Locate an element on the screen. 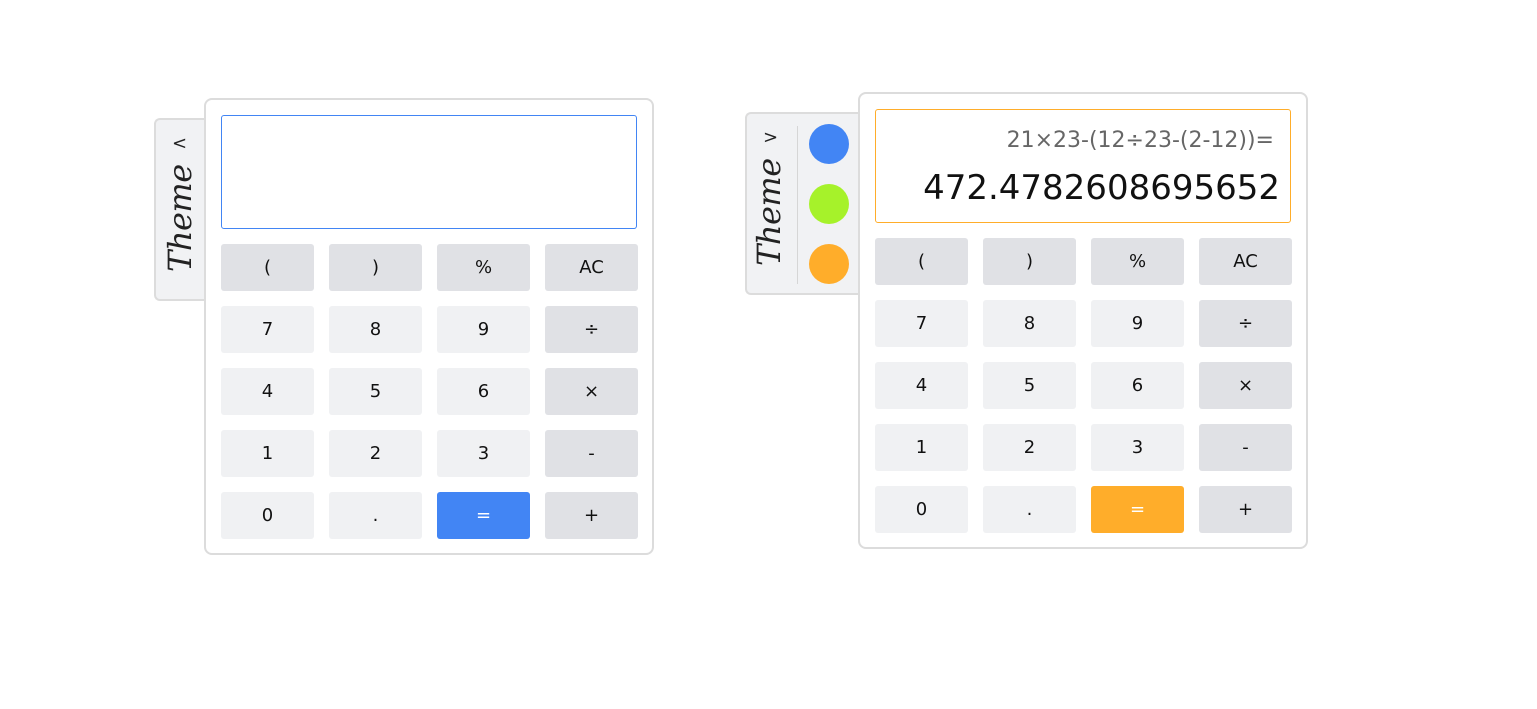  theme-swatch-green is located at coordinates (829, 204).